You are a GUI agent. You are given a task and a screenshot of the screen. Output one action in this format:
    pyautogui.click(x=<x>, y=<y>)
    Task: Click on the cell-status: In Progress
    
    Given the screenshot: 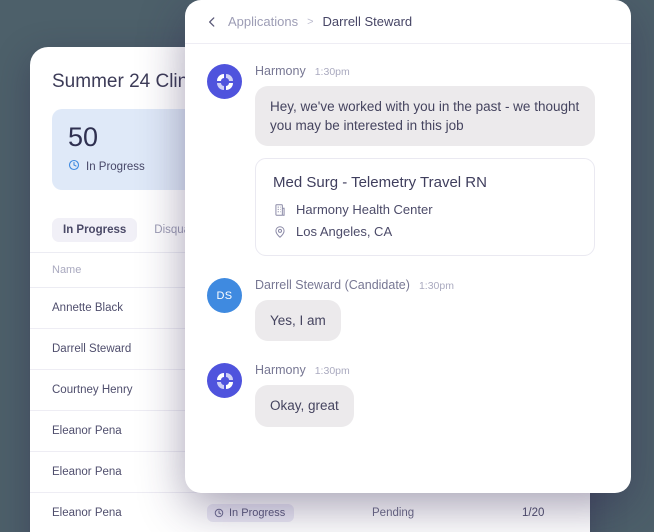 What is the action you would take?
    pyautogui.click(x=267, y=512)
    